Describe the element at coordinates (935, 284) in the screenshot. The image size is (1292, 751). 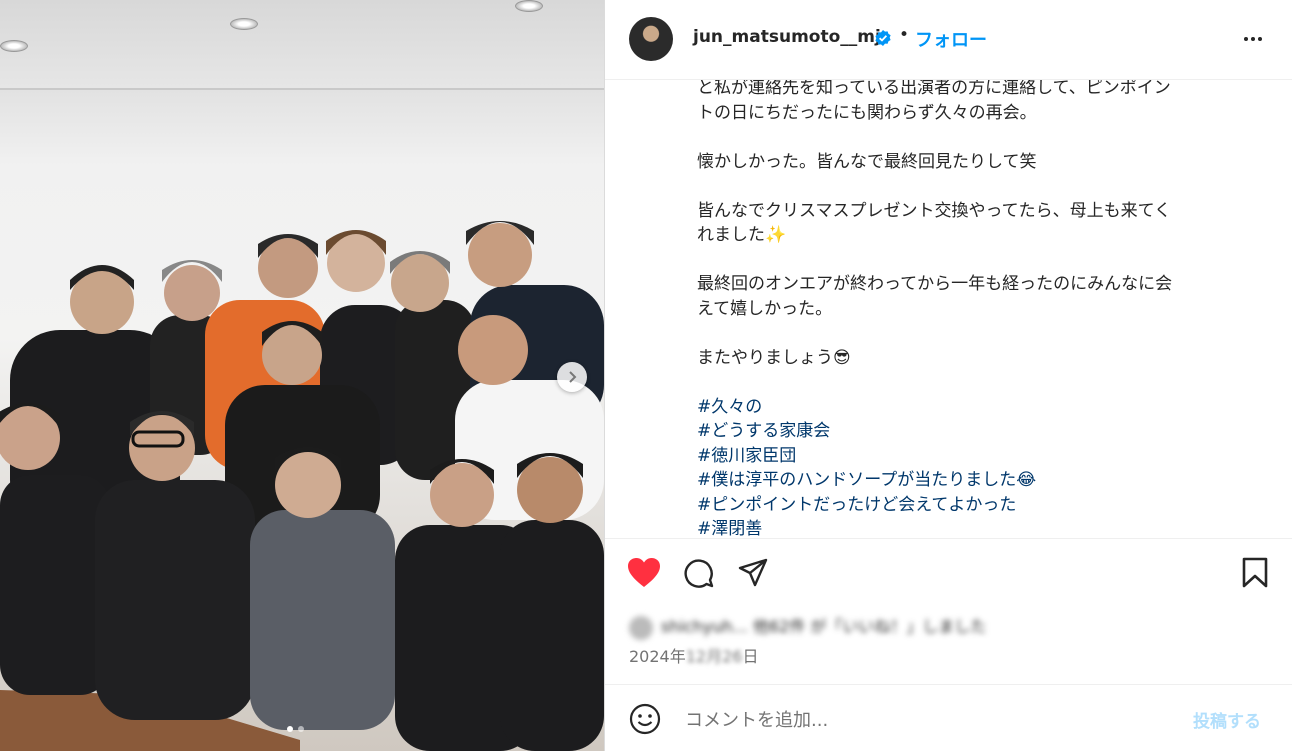
I see `caption-line: 最終回のオンエアが終わってから一年も経ったのにみんなに会` at that location.